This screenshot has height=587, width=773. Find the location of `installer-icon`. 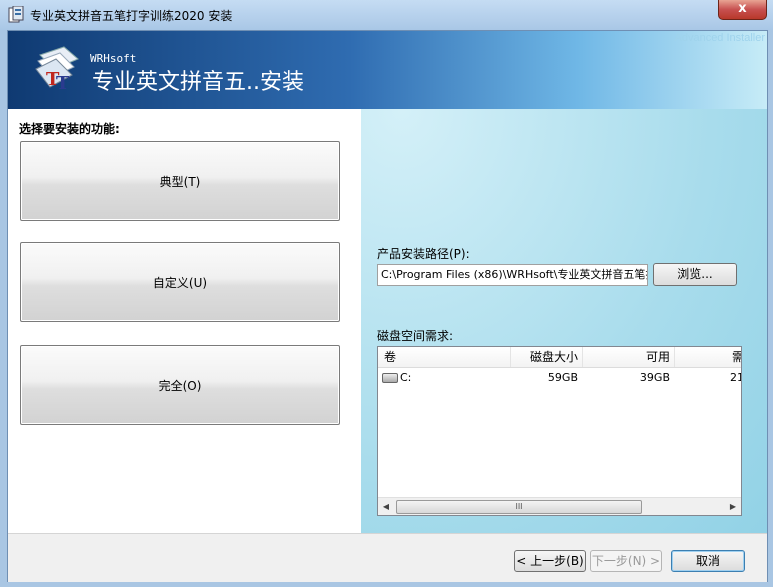

installer-icon is located at coordinates (16, 14).